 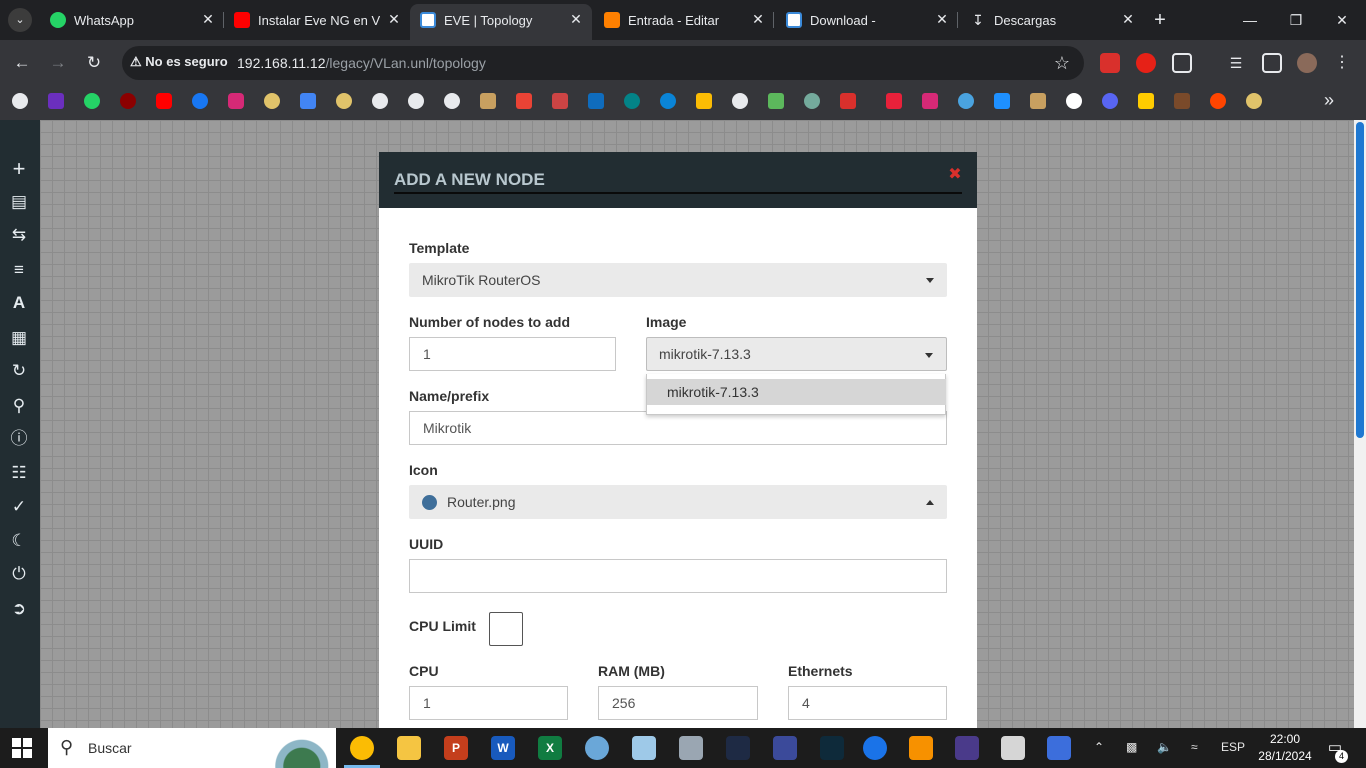 I want to click on taskbar-search: ⚲ Buscar, so click(x=192, y=748).